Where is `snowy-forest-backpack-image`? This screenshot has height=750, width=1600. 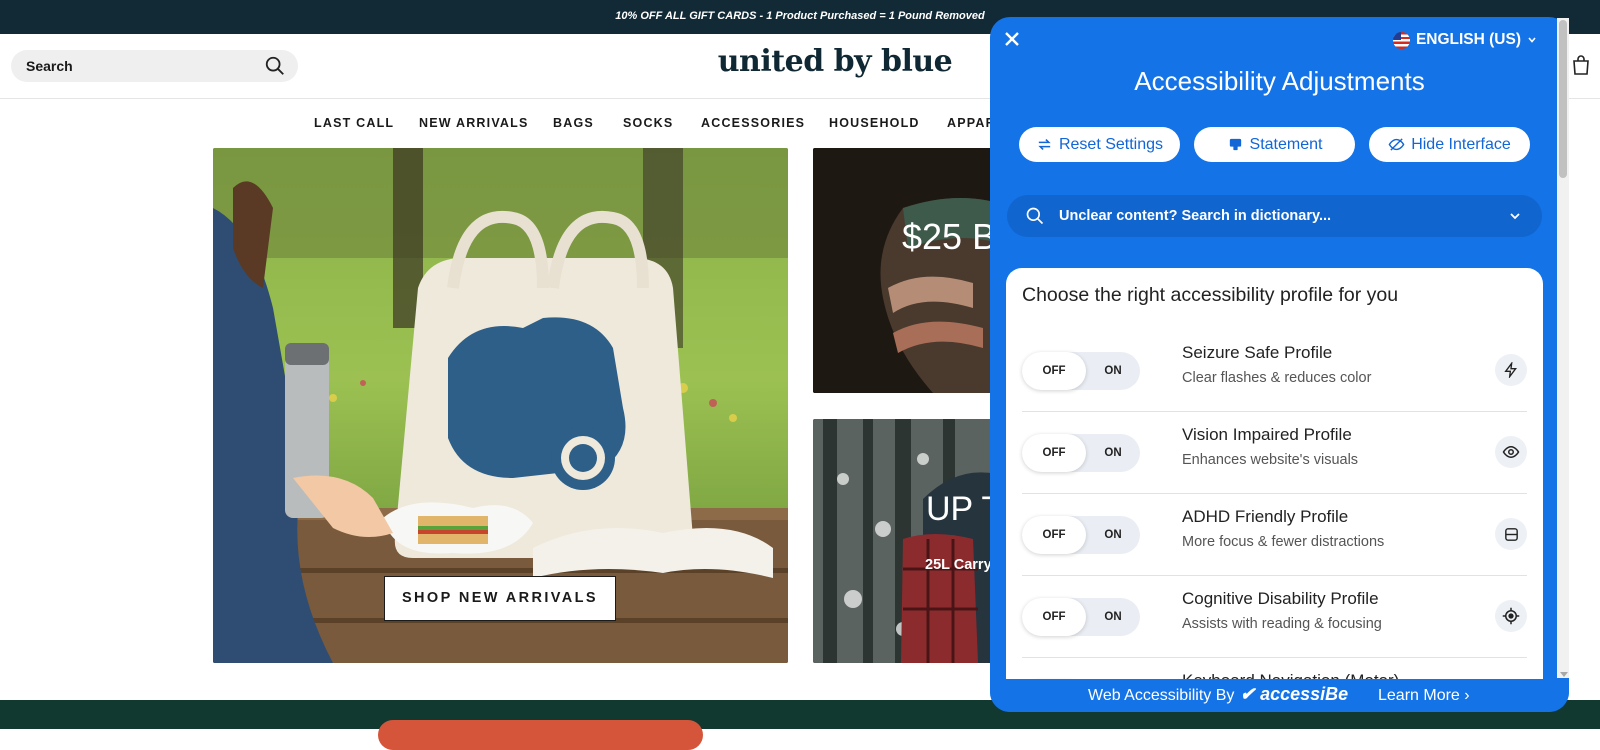
snowy-forest-backpack-image is located at coordinates (913, 541).